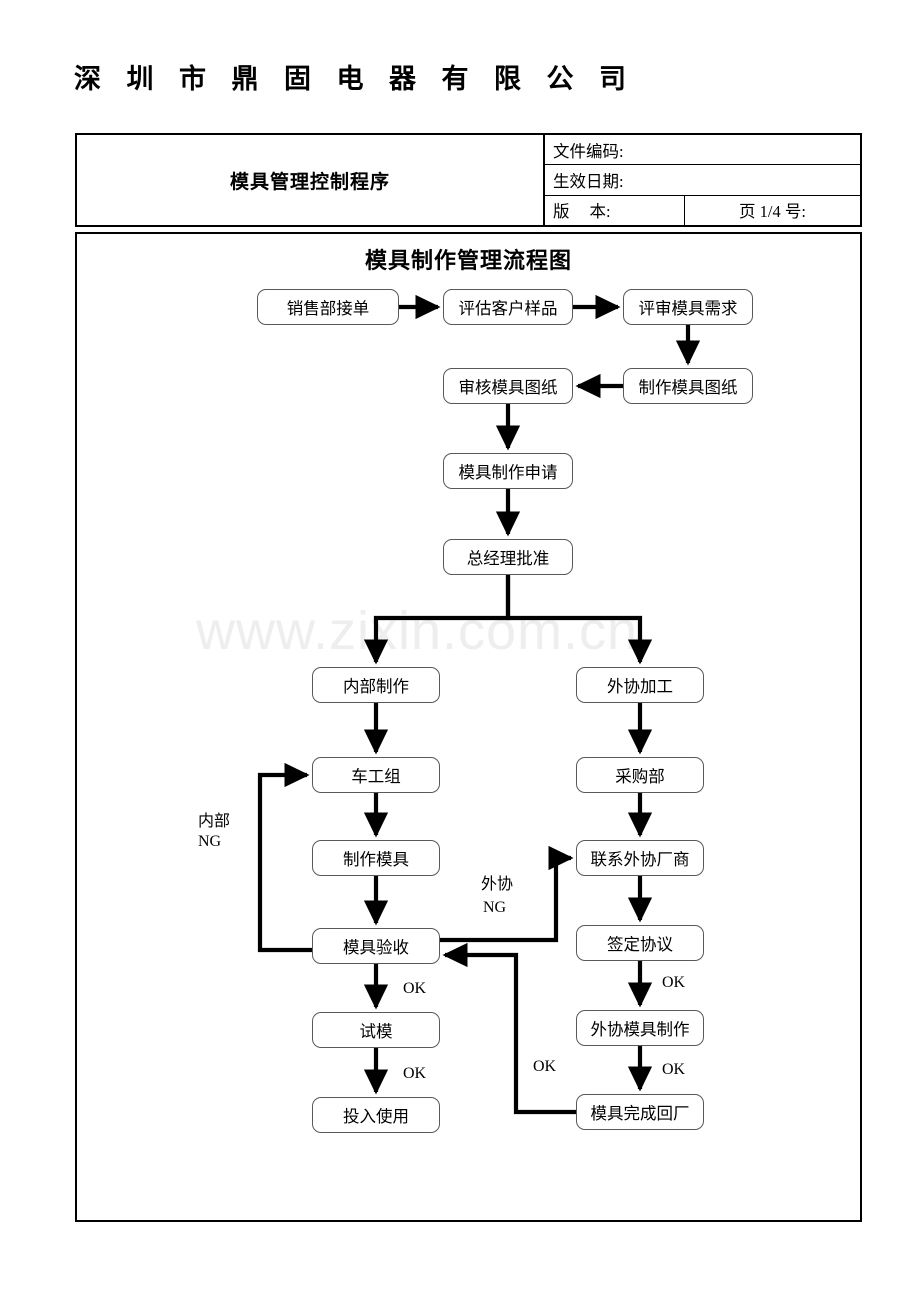 The height and width of the screenshot is (1302, 920). I want to click on flow-node: 车工组, so click(376, 775).